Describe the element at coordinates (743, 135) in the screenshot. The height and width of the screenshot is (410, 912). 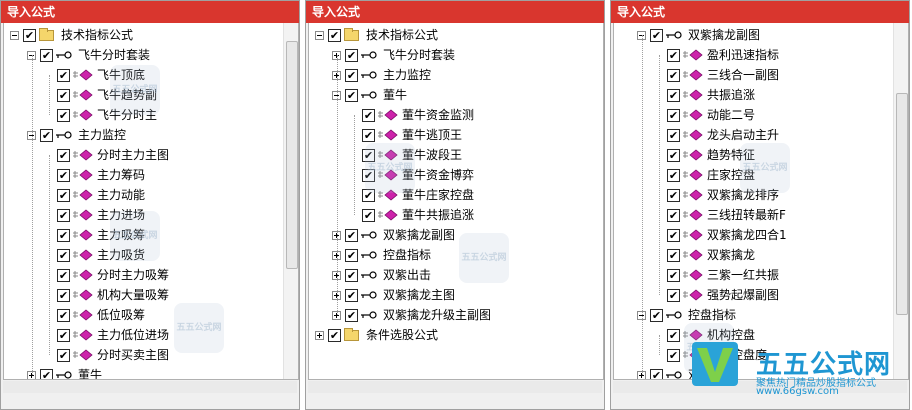
I see `item-label: 龙头启动主升` at that location.